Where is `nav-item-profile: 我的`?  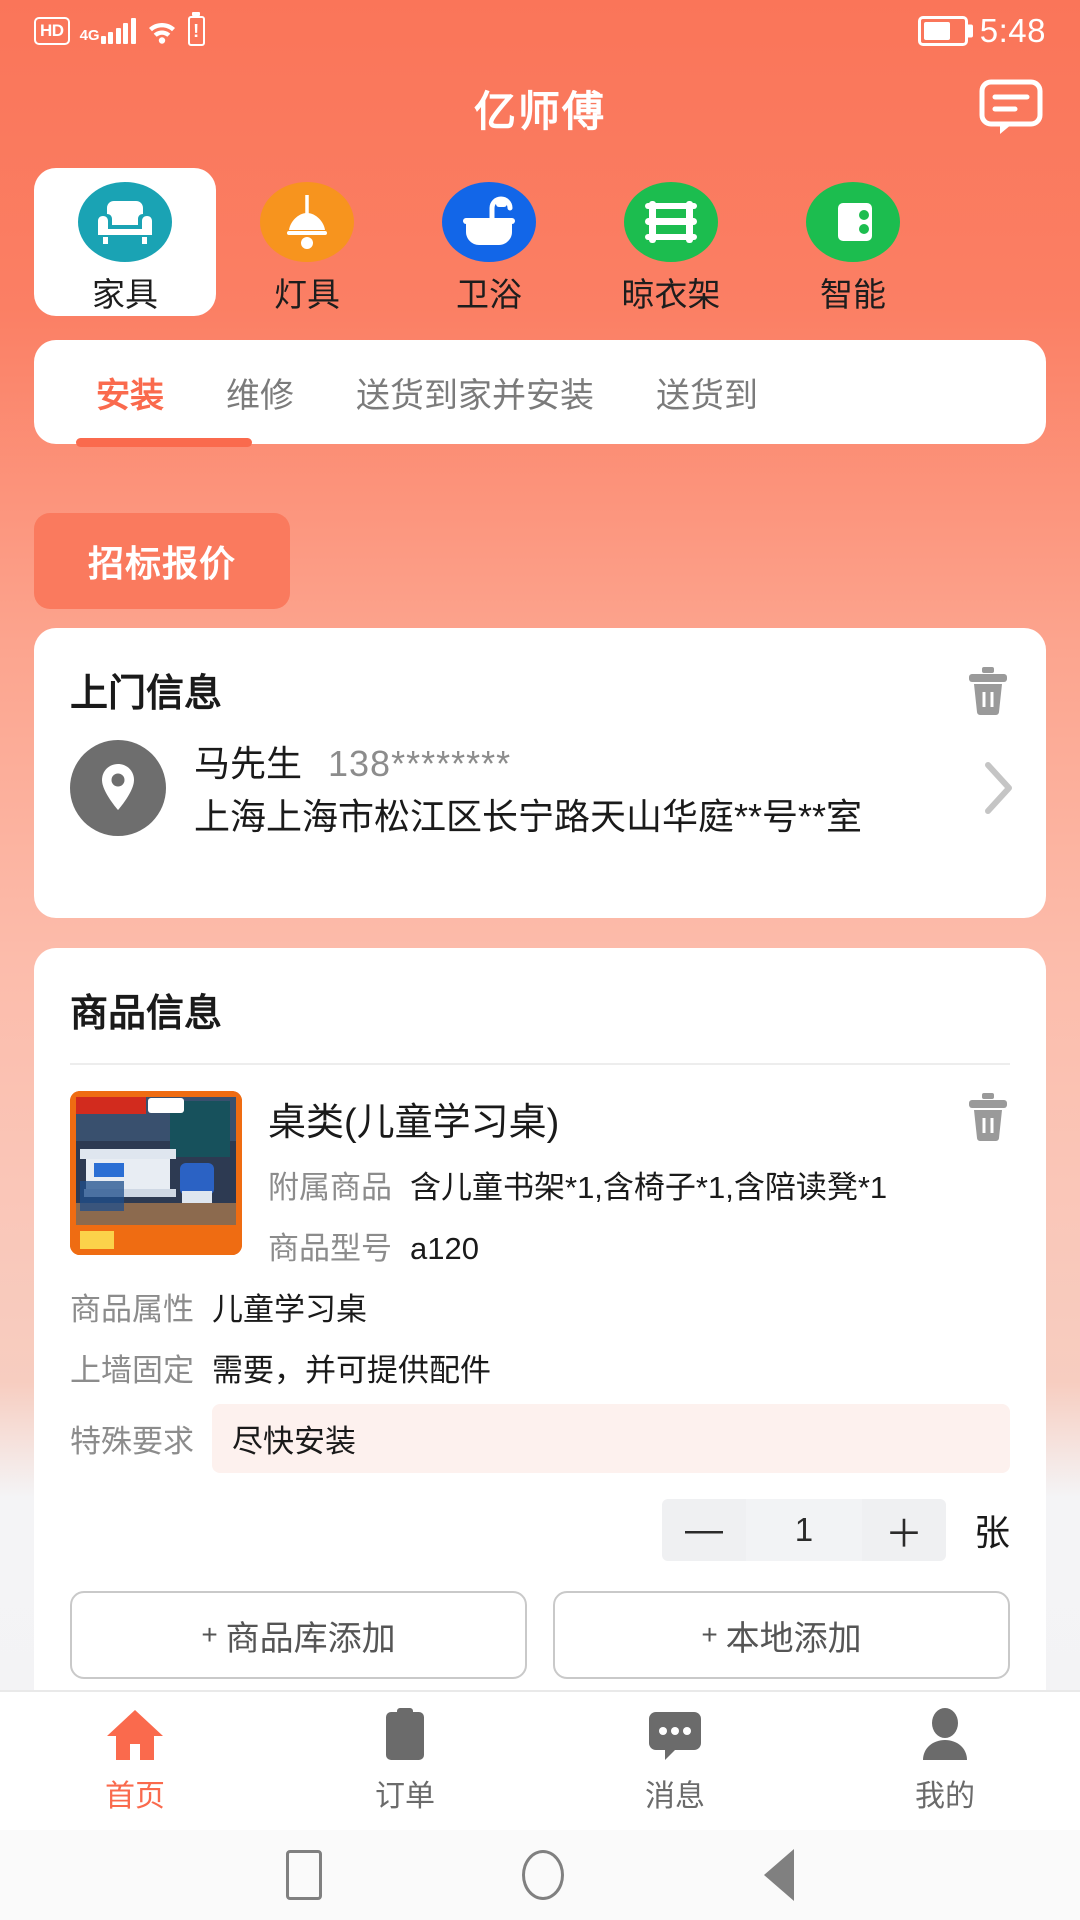 nav-item-profile: 我的 is located at coordinates (945, 1761).